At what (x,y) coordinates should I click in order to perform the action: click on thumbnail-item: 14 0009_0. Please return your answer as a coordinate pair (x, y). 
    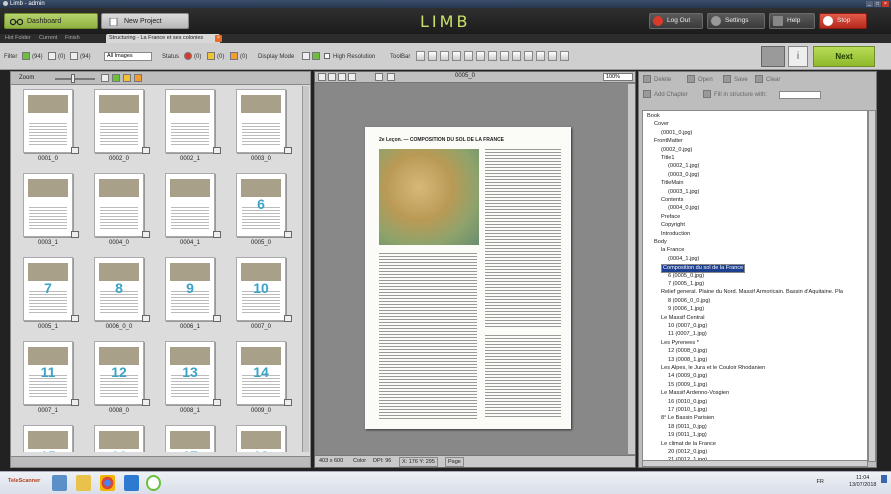
    Looking at the image, I should click on (261, 380).